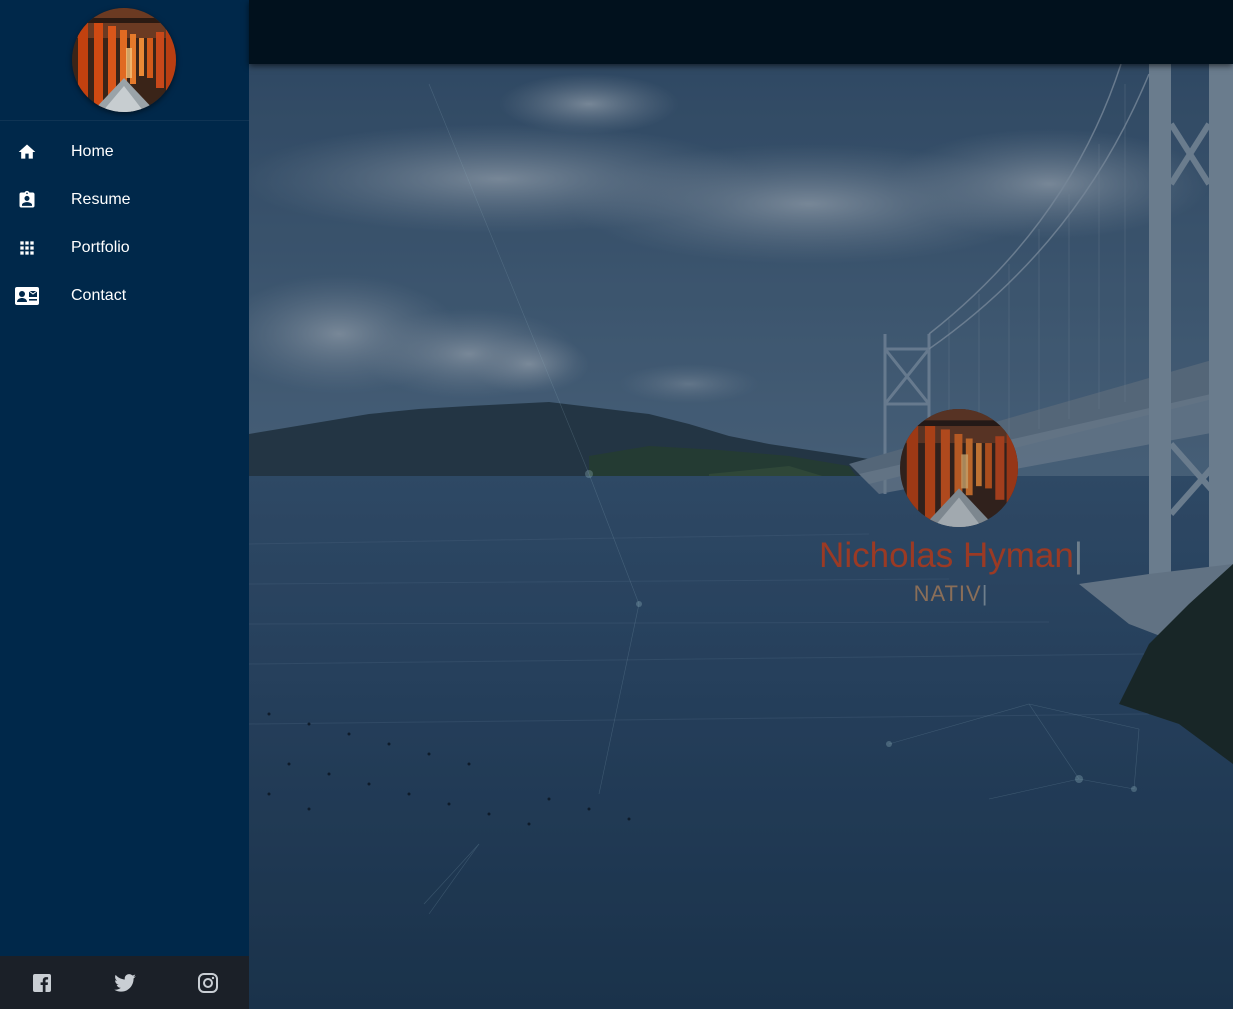 Image resolution: width=1233 pixels, height=1009 pixels. Describe the element at coordinates (101, 199) in the screenshot. I see `sidebar-item-label: Resume` at that location.